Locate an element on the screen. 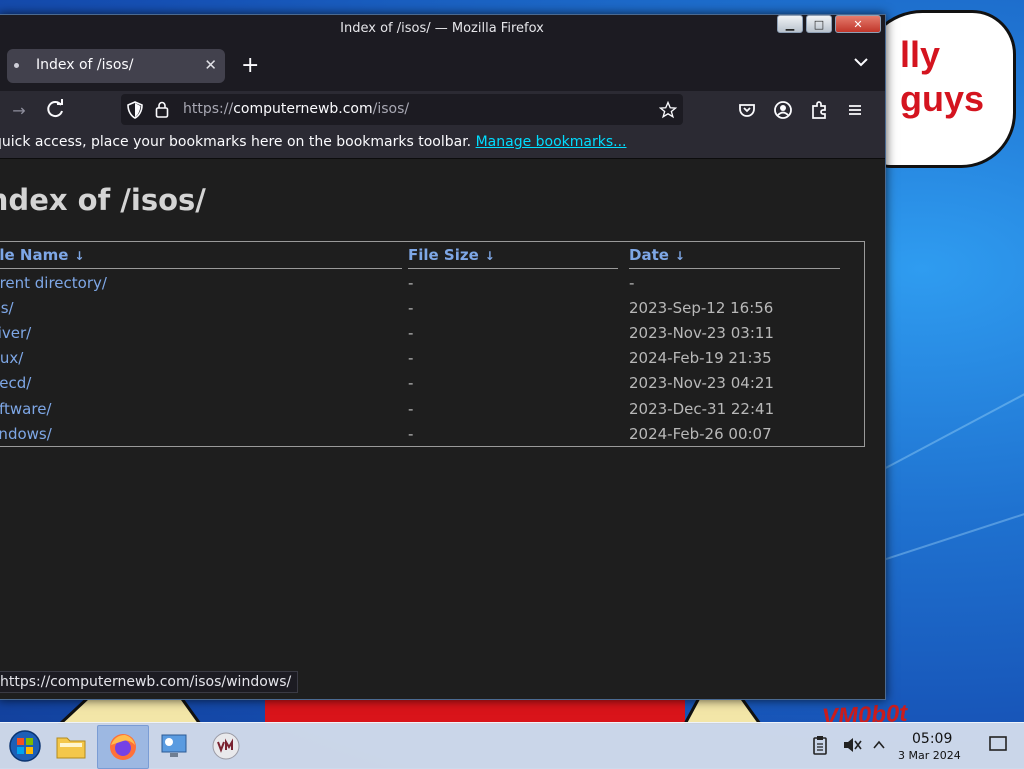 The width and height of the screenshot is (1024, 769). bubble-text-1: lly is located at coordinates (920, 54).